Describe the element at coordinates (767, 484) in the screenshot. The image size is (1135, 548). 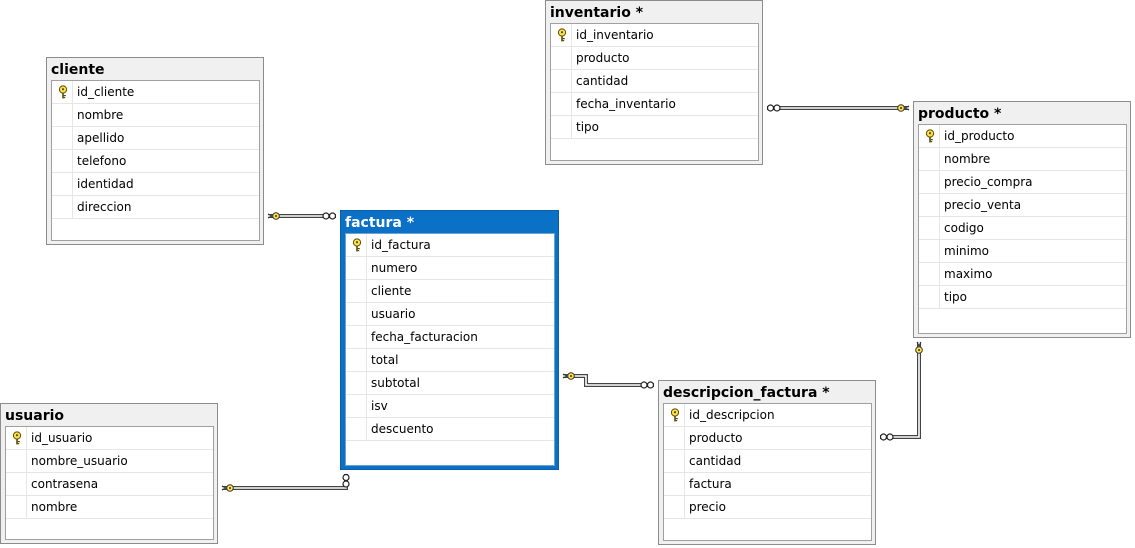
I see `column-row: factura` at that location.